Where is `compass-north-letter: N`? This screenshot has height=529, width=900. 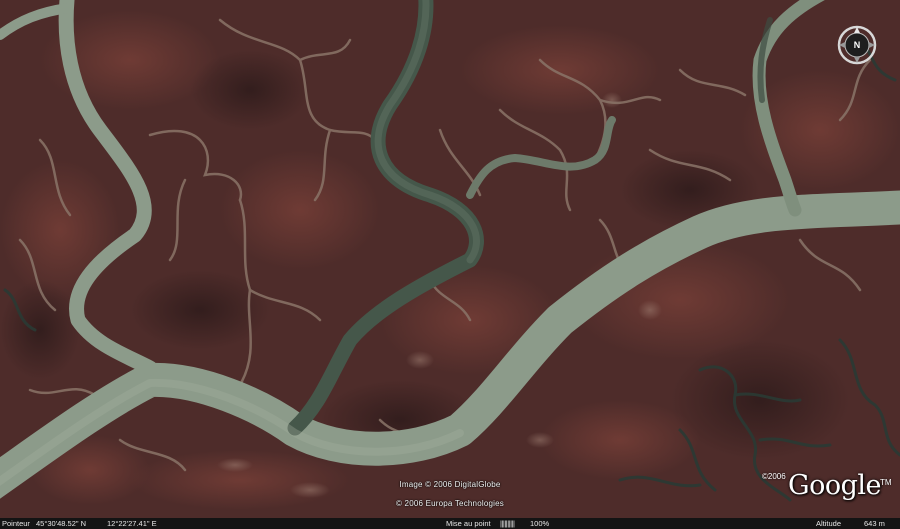 compass-north-letter: N is located at coordinates (857, 45).